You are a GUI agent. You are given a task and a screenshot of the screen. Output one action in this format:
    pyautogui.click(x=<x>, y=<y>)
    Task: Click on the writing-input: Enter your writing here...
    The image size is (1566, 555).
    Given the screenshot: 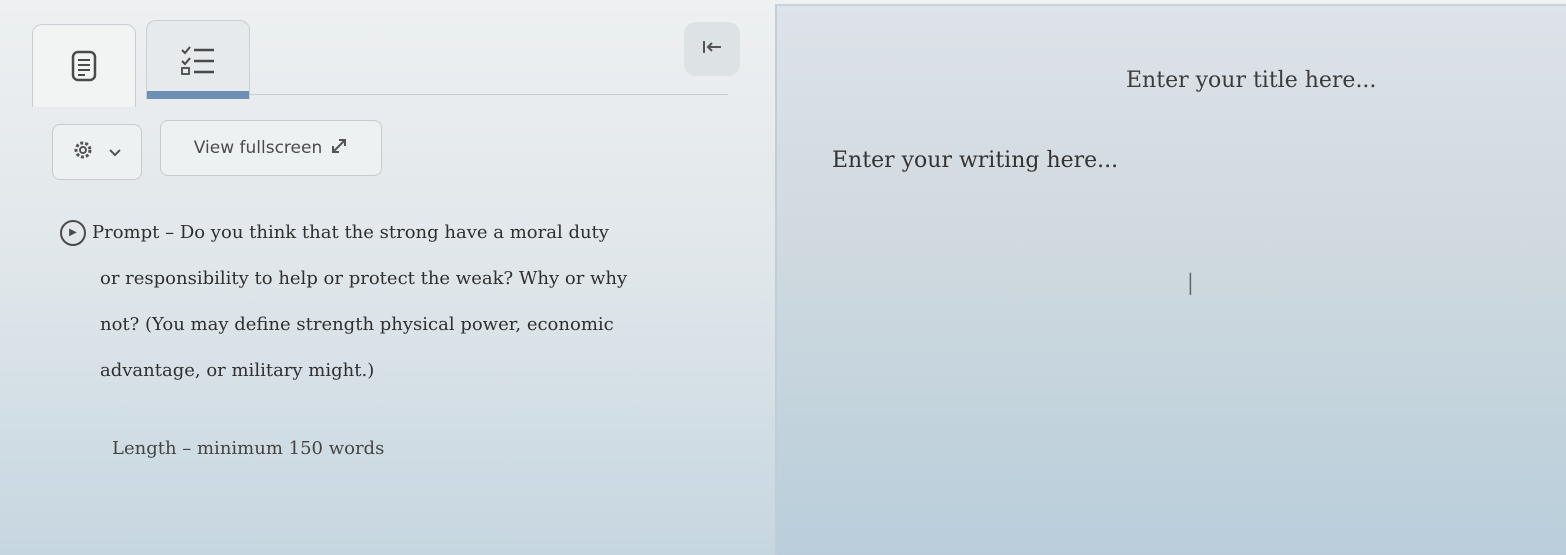 What is the action you would take?
    pyautogui.click(x=975, y=160)
    